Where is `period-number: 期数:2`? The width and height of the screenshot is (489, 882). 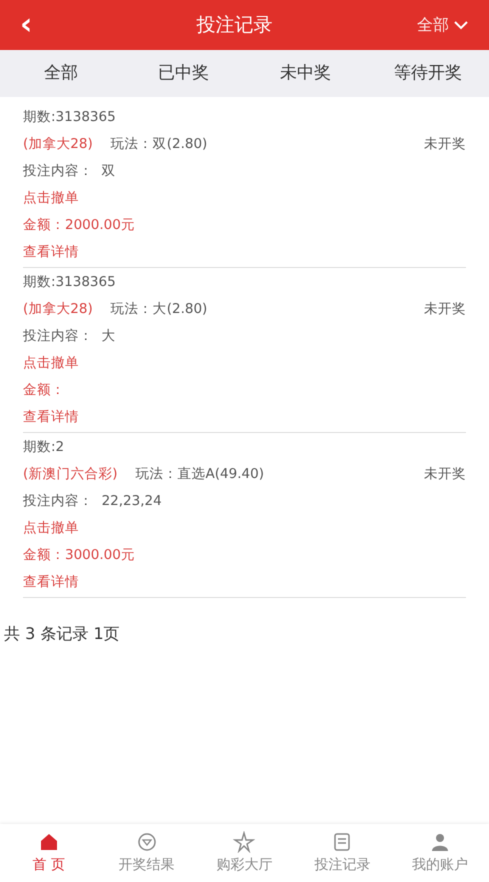 period-number: 期数:2 is located at coordinates (43, 448).